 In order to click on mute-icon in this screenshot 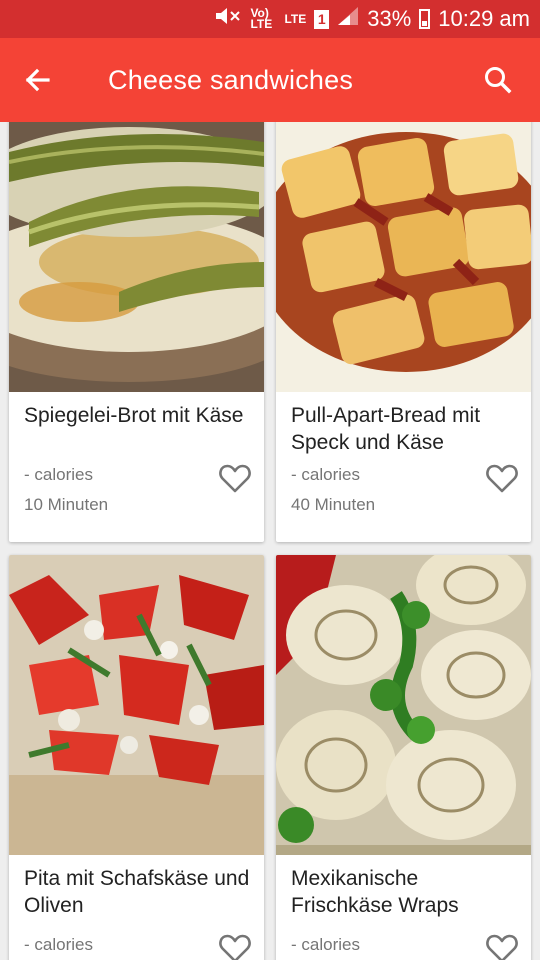, I will do `click(228, 19)`.